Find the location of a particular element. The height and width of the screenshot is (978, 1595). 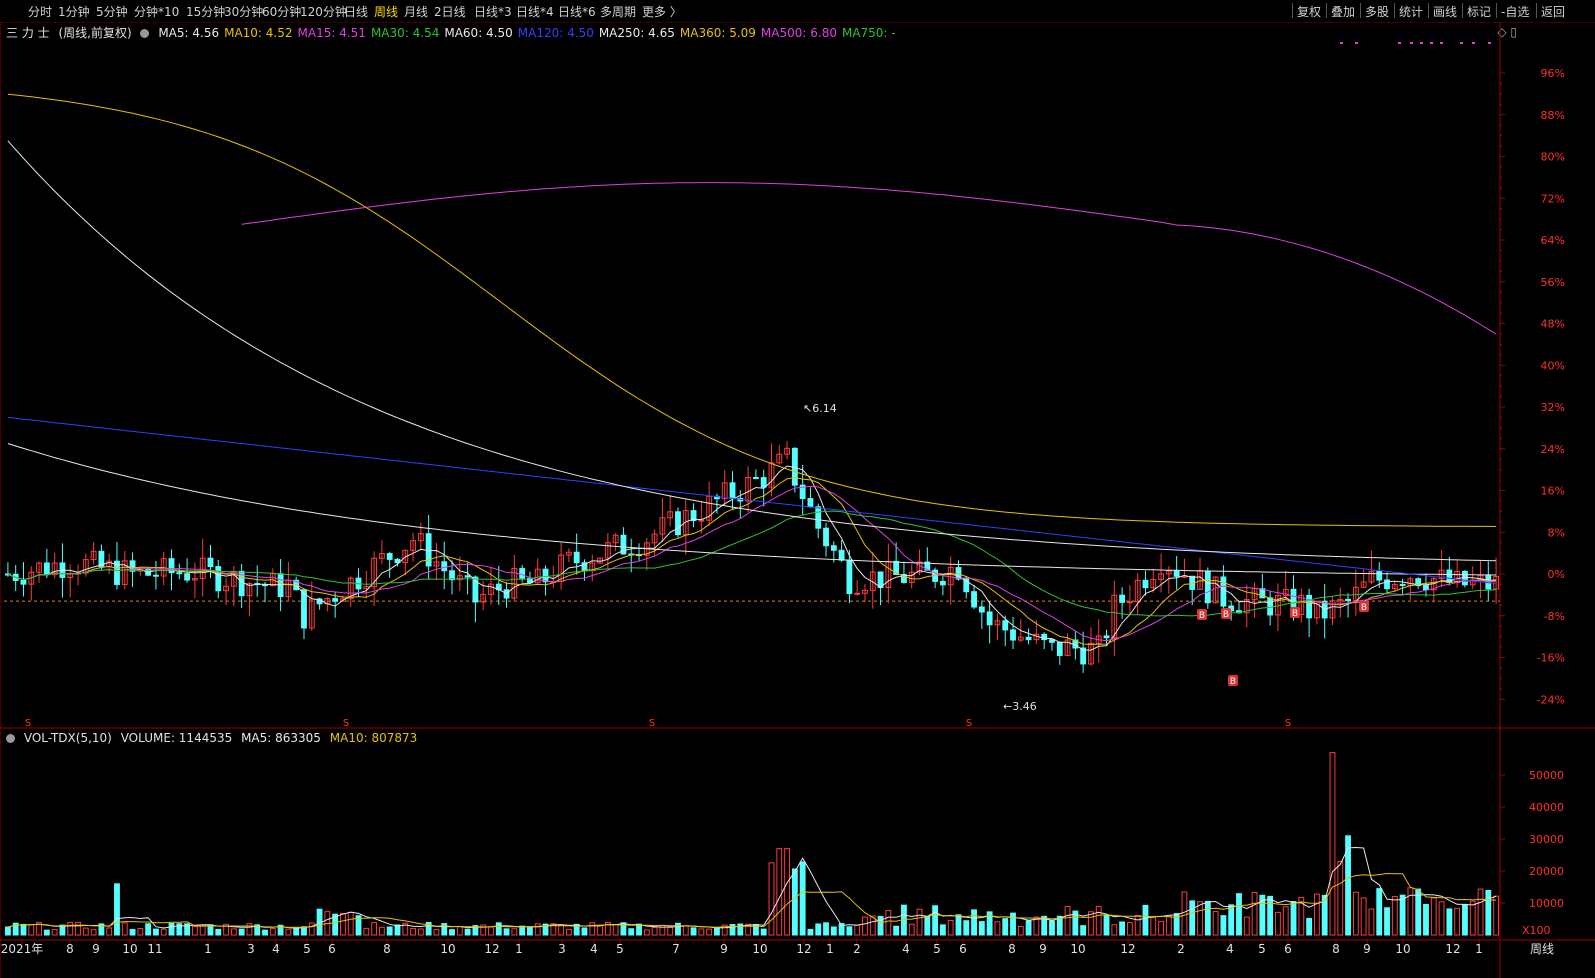

xaxis-label: 11 is located at coordinates (154, 949).